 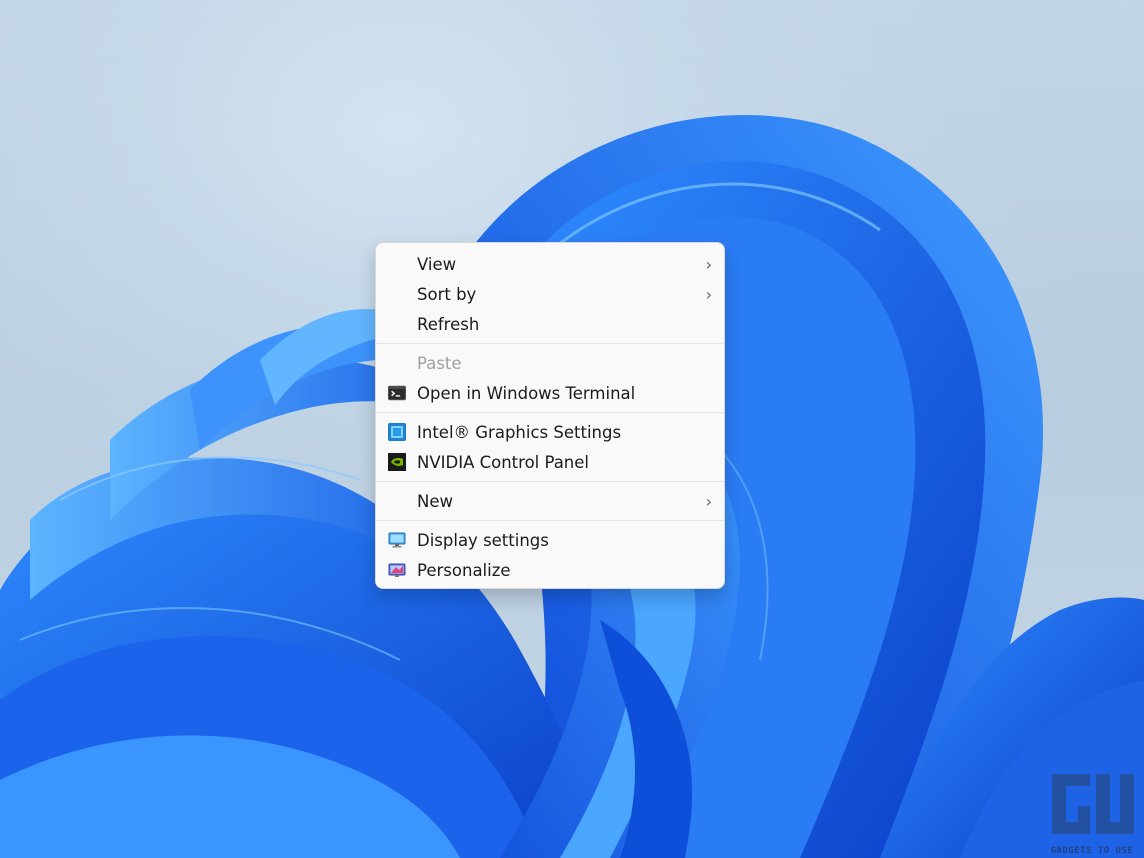 I want to click on menu-item-label: Refresh, so click(x=448, y=324).